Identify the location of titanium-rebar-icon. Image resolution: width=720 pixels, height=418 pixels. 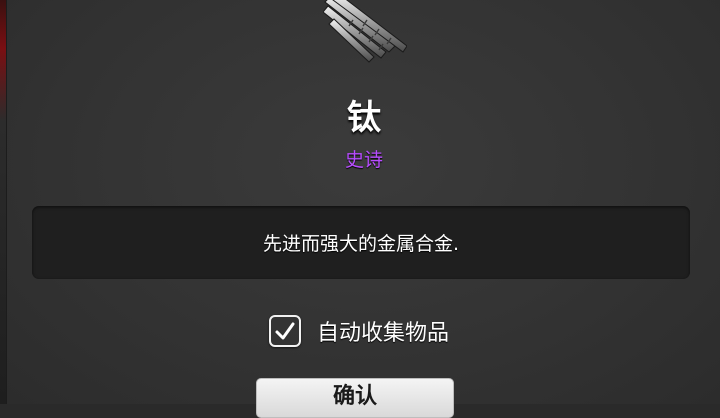
(365, 31).